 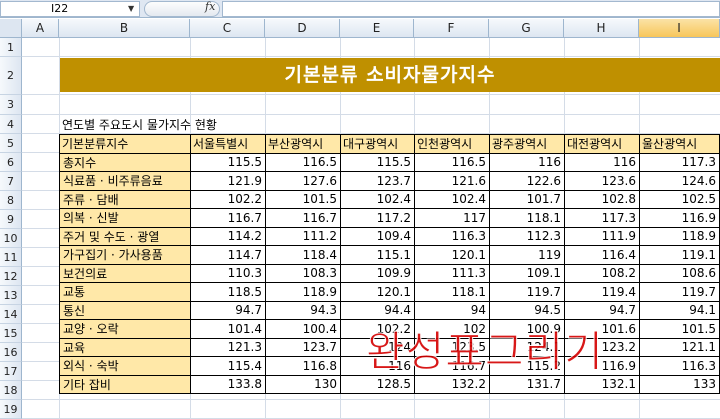 What do you see at coordinates (679, 273) in the screenshot?
I see `value-cell: 108.6` at bounding box center [679, 273].